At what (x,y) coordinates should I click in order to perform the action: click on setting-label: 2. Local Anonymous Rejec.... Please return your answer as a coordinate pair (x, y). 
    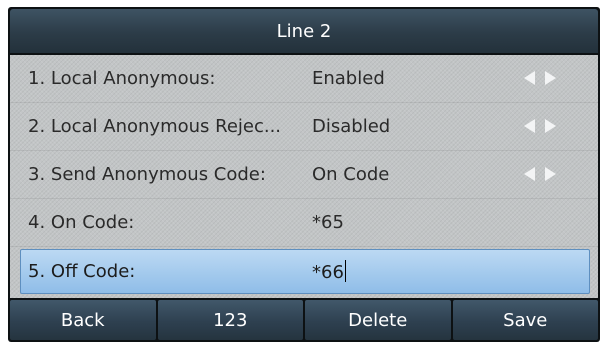
    Looking at the image, I should click on (155, 126).